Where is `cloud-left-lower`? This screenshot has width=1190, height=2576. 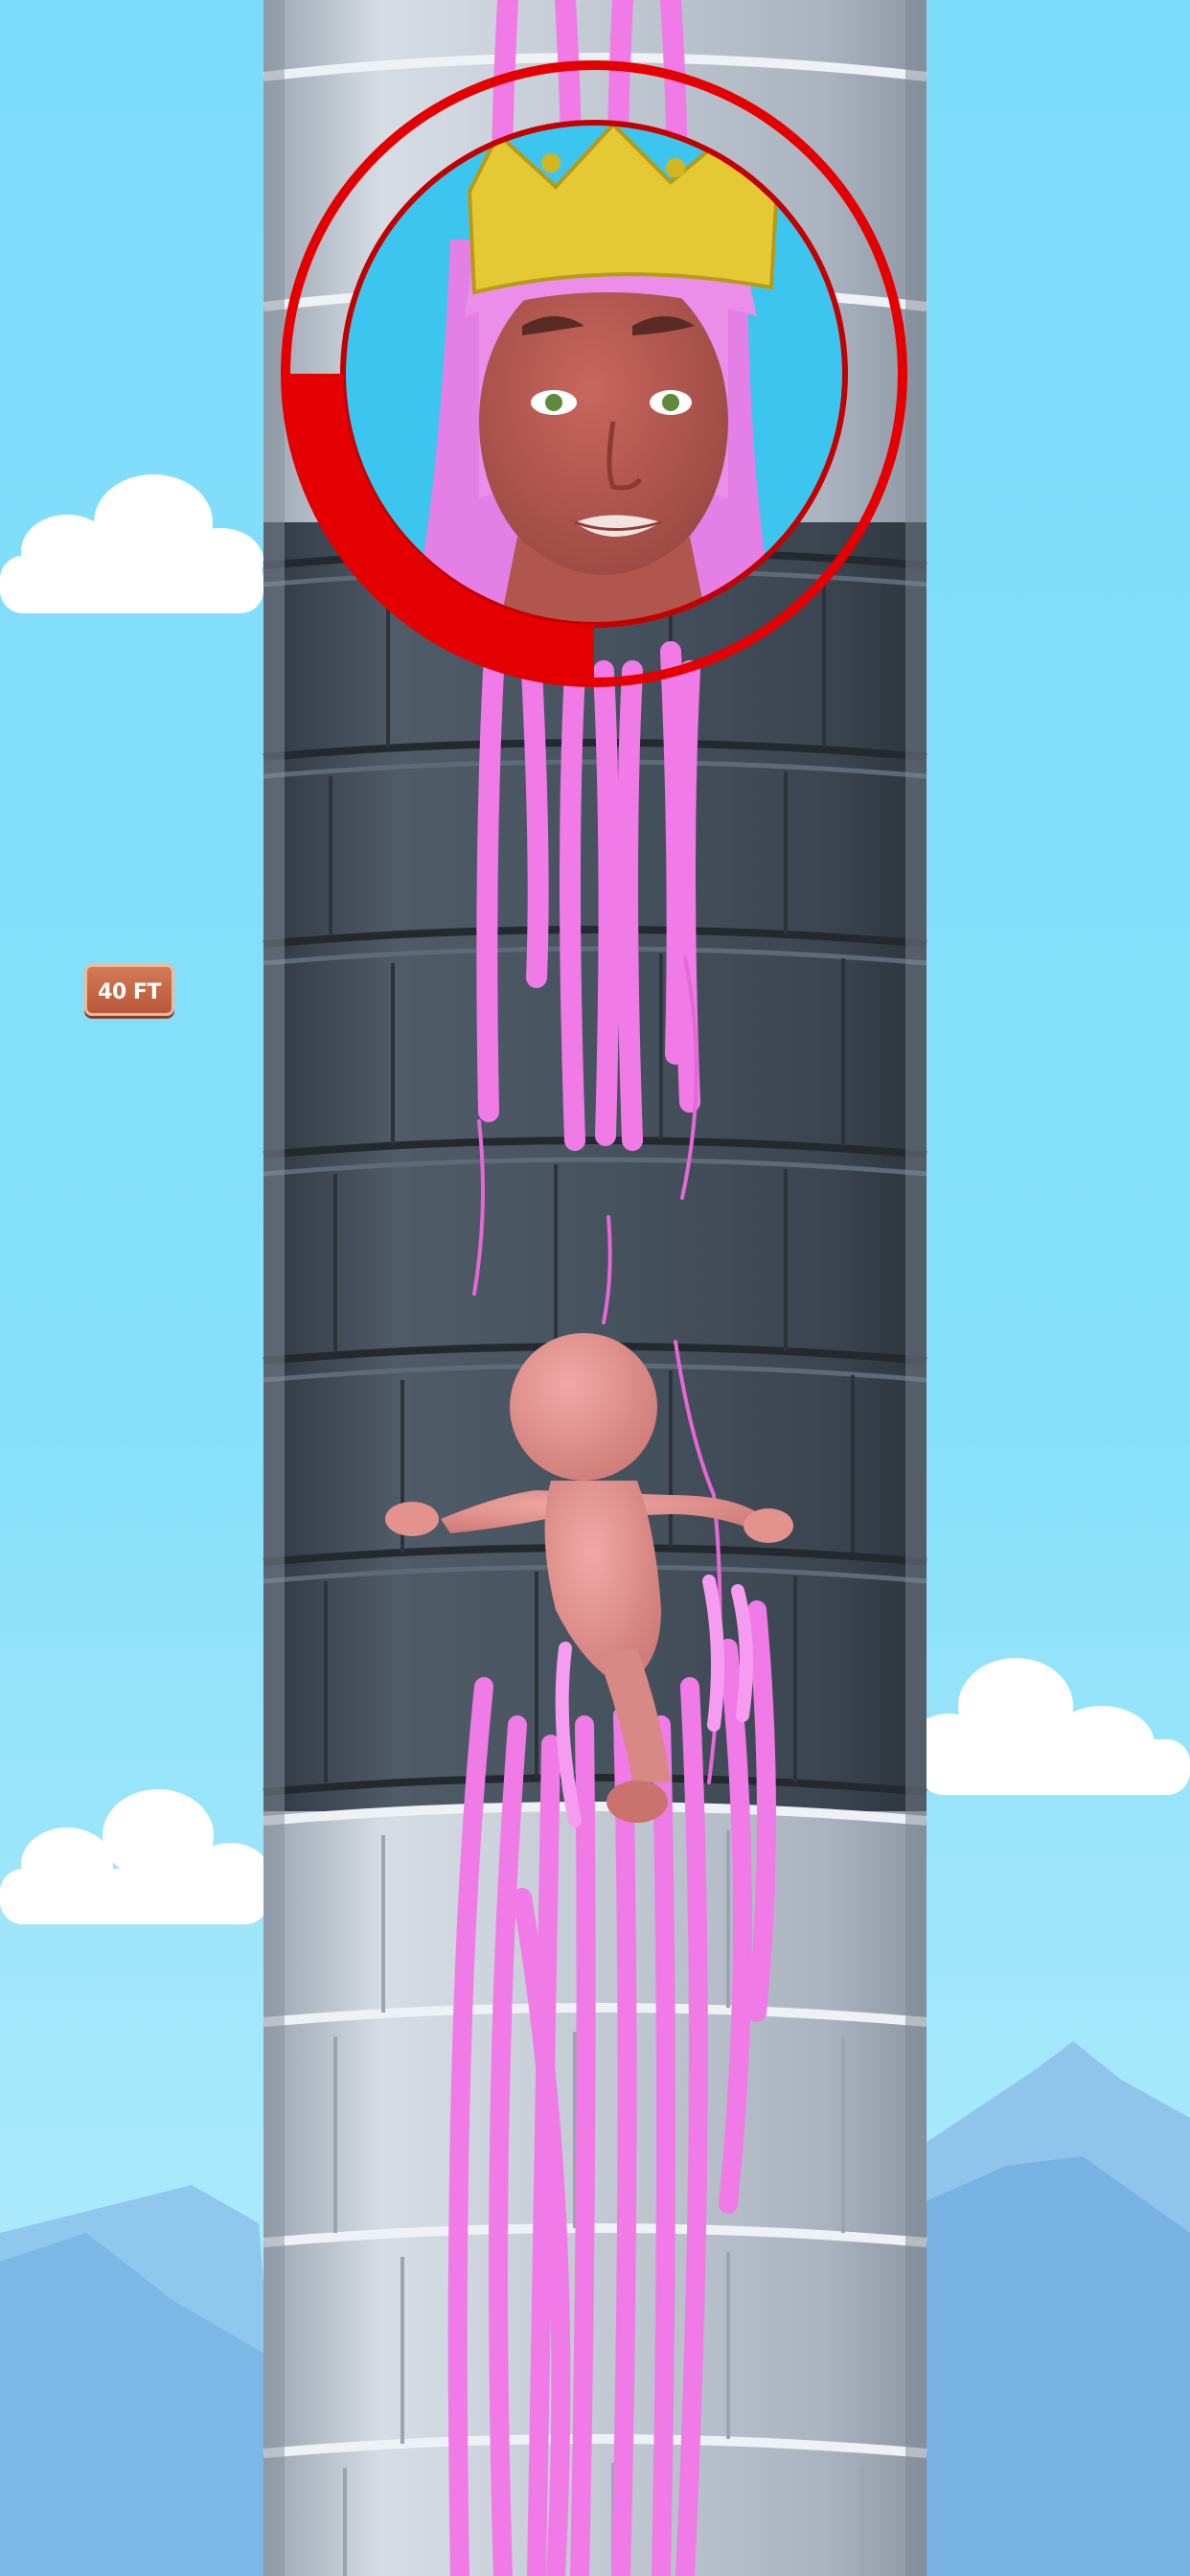 cloud-left-lower is located at coordinates (135, 1856).